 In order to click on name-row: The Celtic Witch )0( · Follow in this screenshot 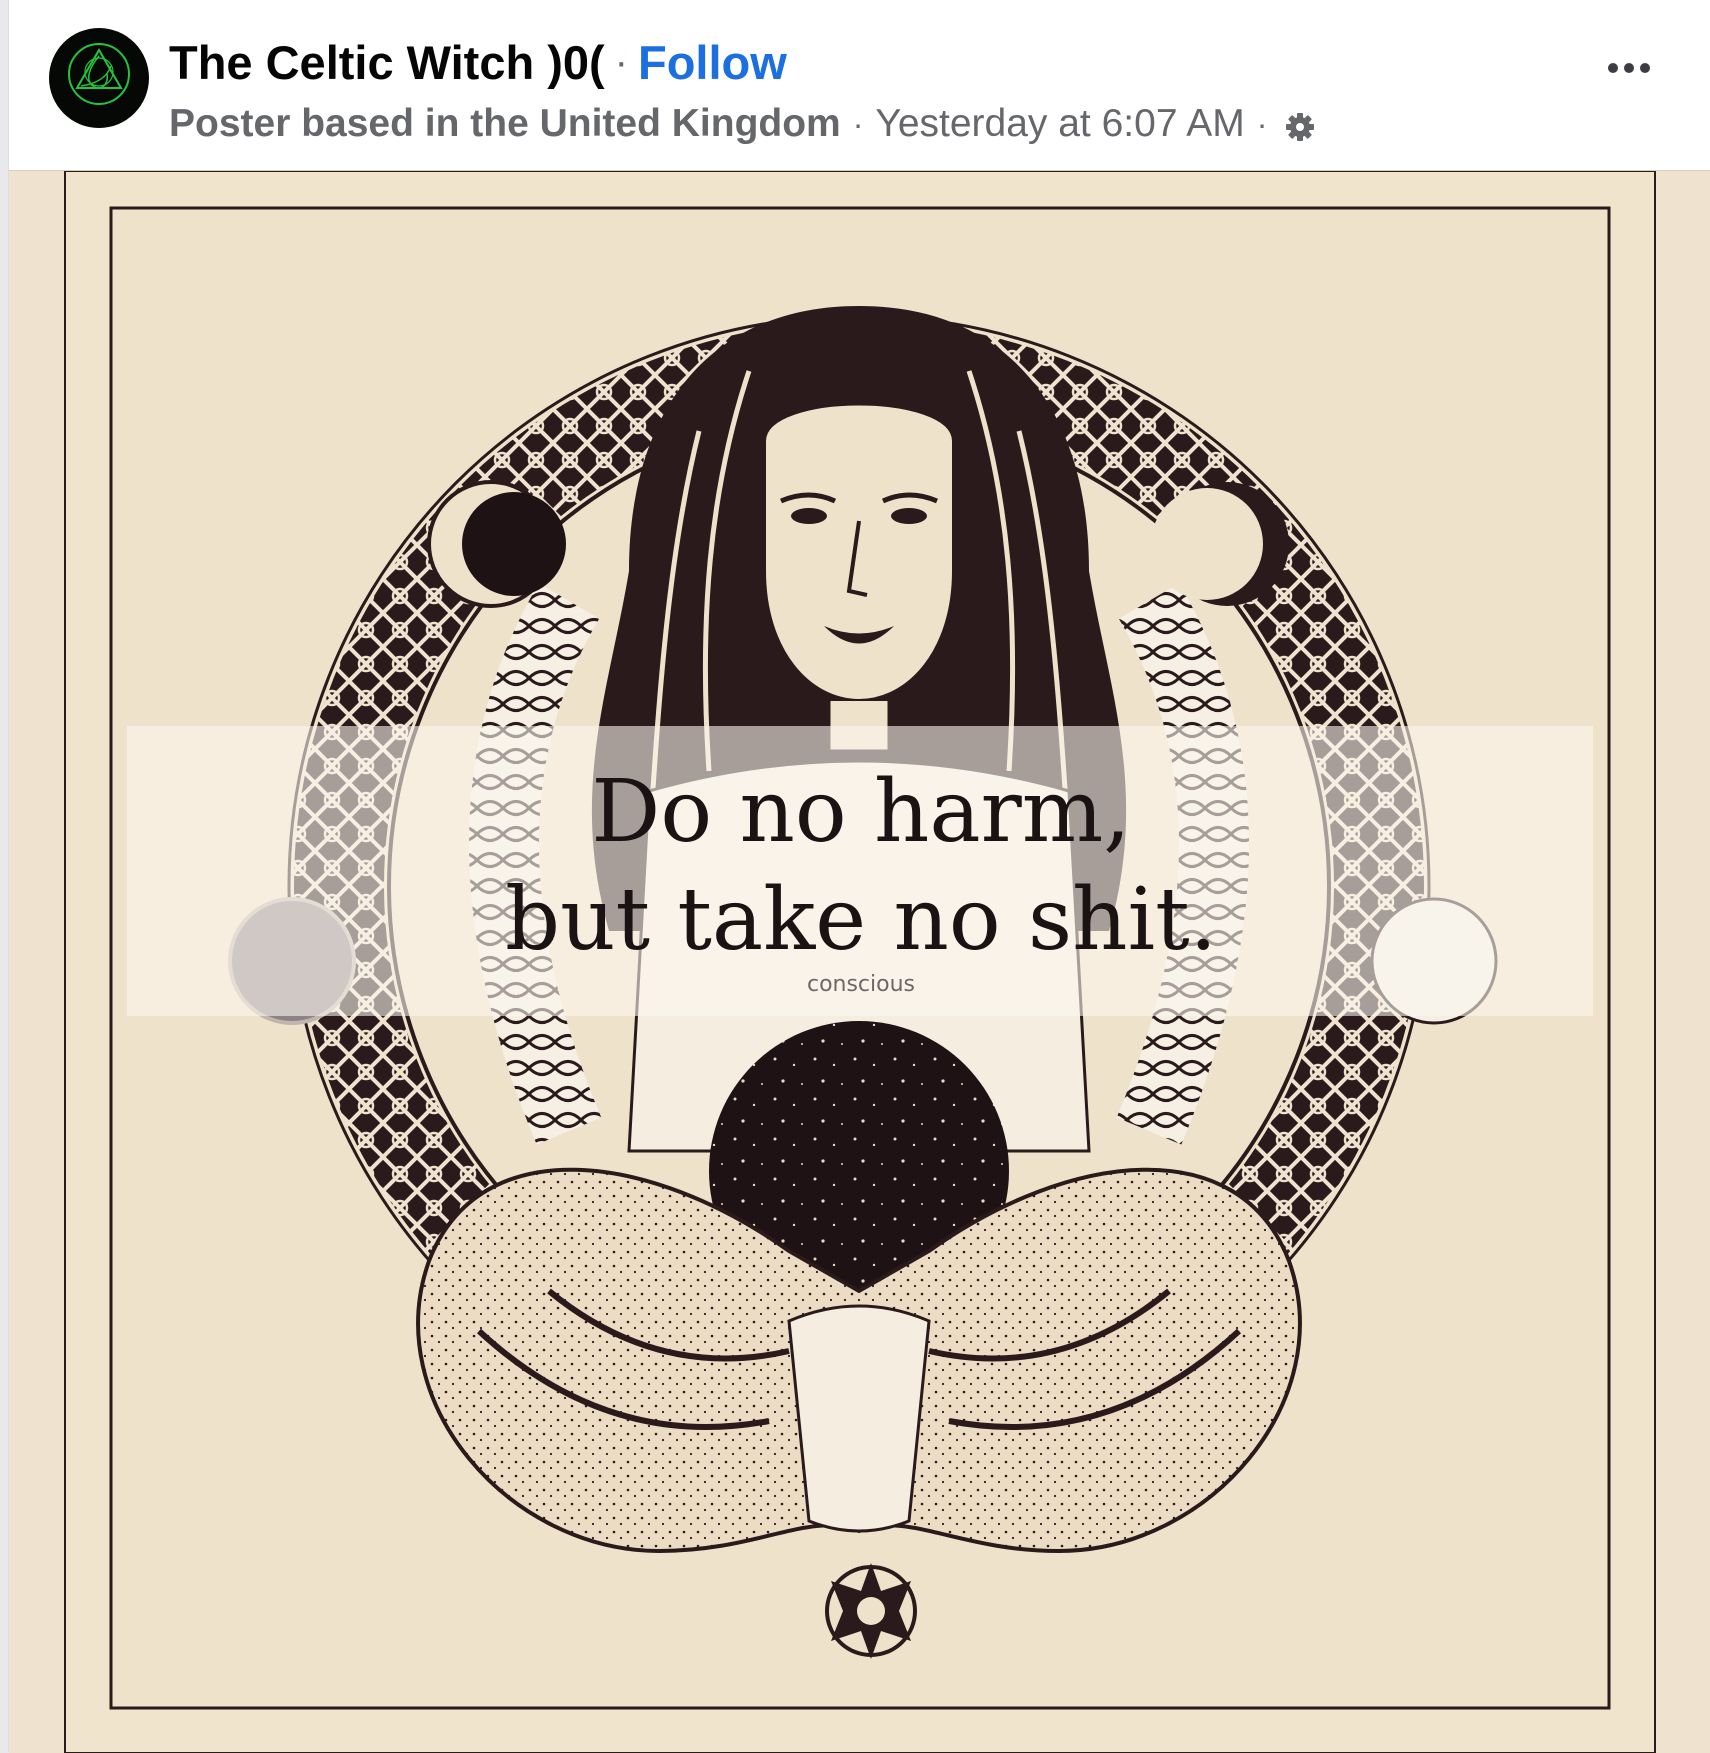, I will do `click(478, 62)`.